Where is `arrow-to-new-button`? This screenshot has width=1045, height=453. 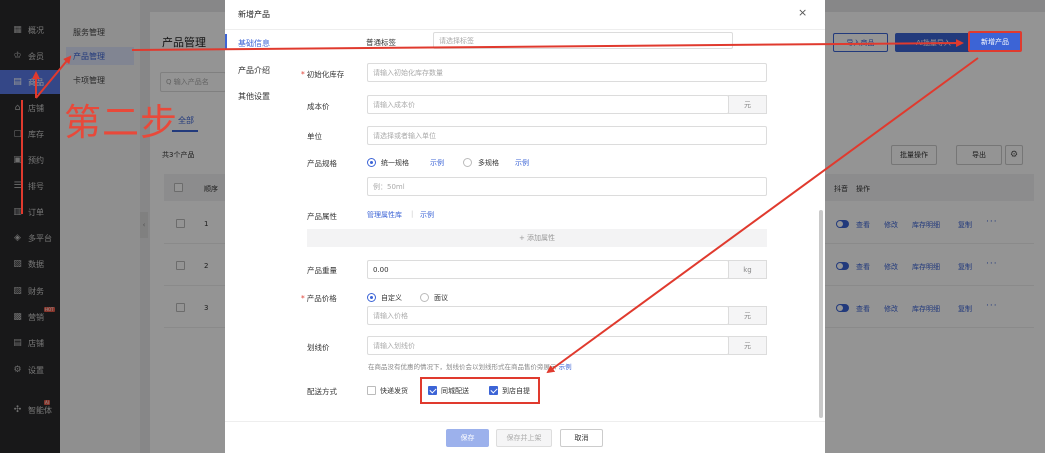
arrow-to-new-button is located at coordinates (547, 45).